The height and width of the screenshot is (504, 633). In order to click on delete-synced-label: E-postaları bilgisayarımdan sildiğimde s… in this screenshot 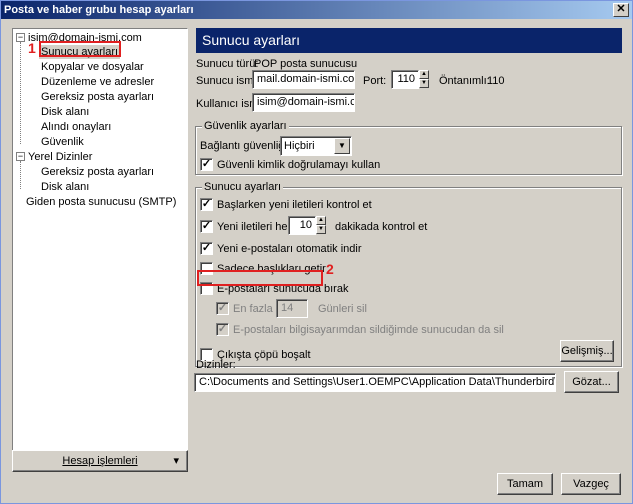, I will do `click(368, 330)`.